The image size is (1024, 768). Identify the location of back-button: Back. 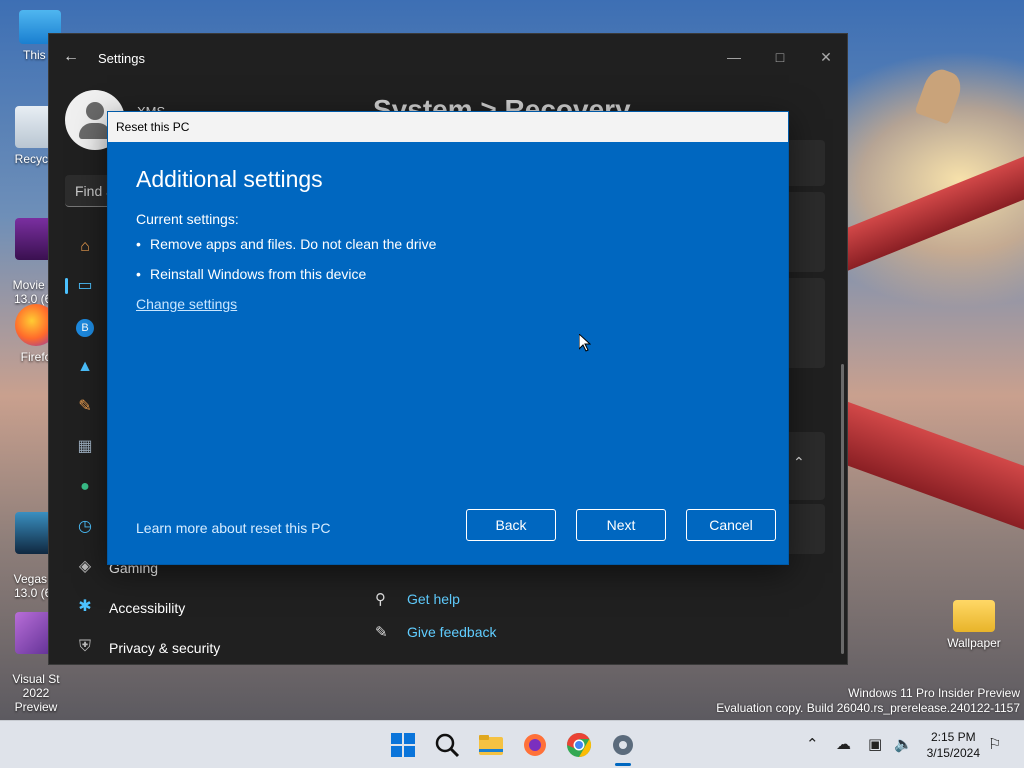
(511, 525).